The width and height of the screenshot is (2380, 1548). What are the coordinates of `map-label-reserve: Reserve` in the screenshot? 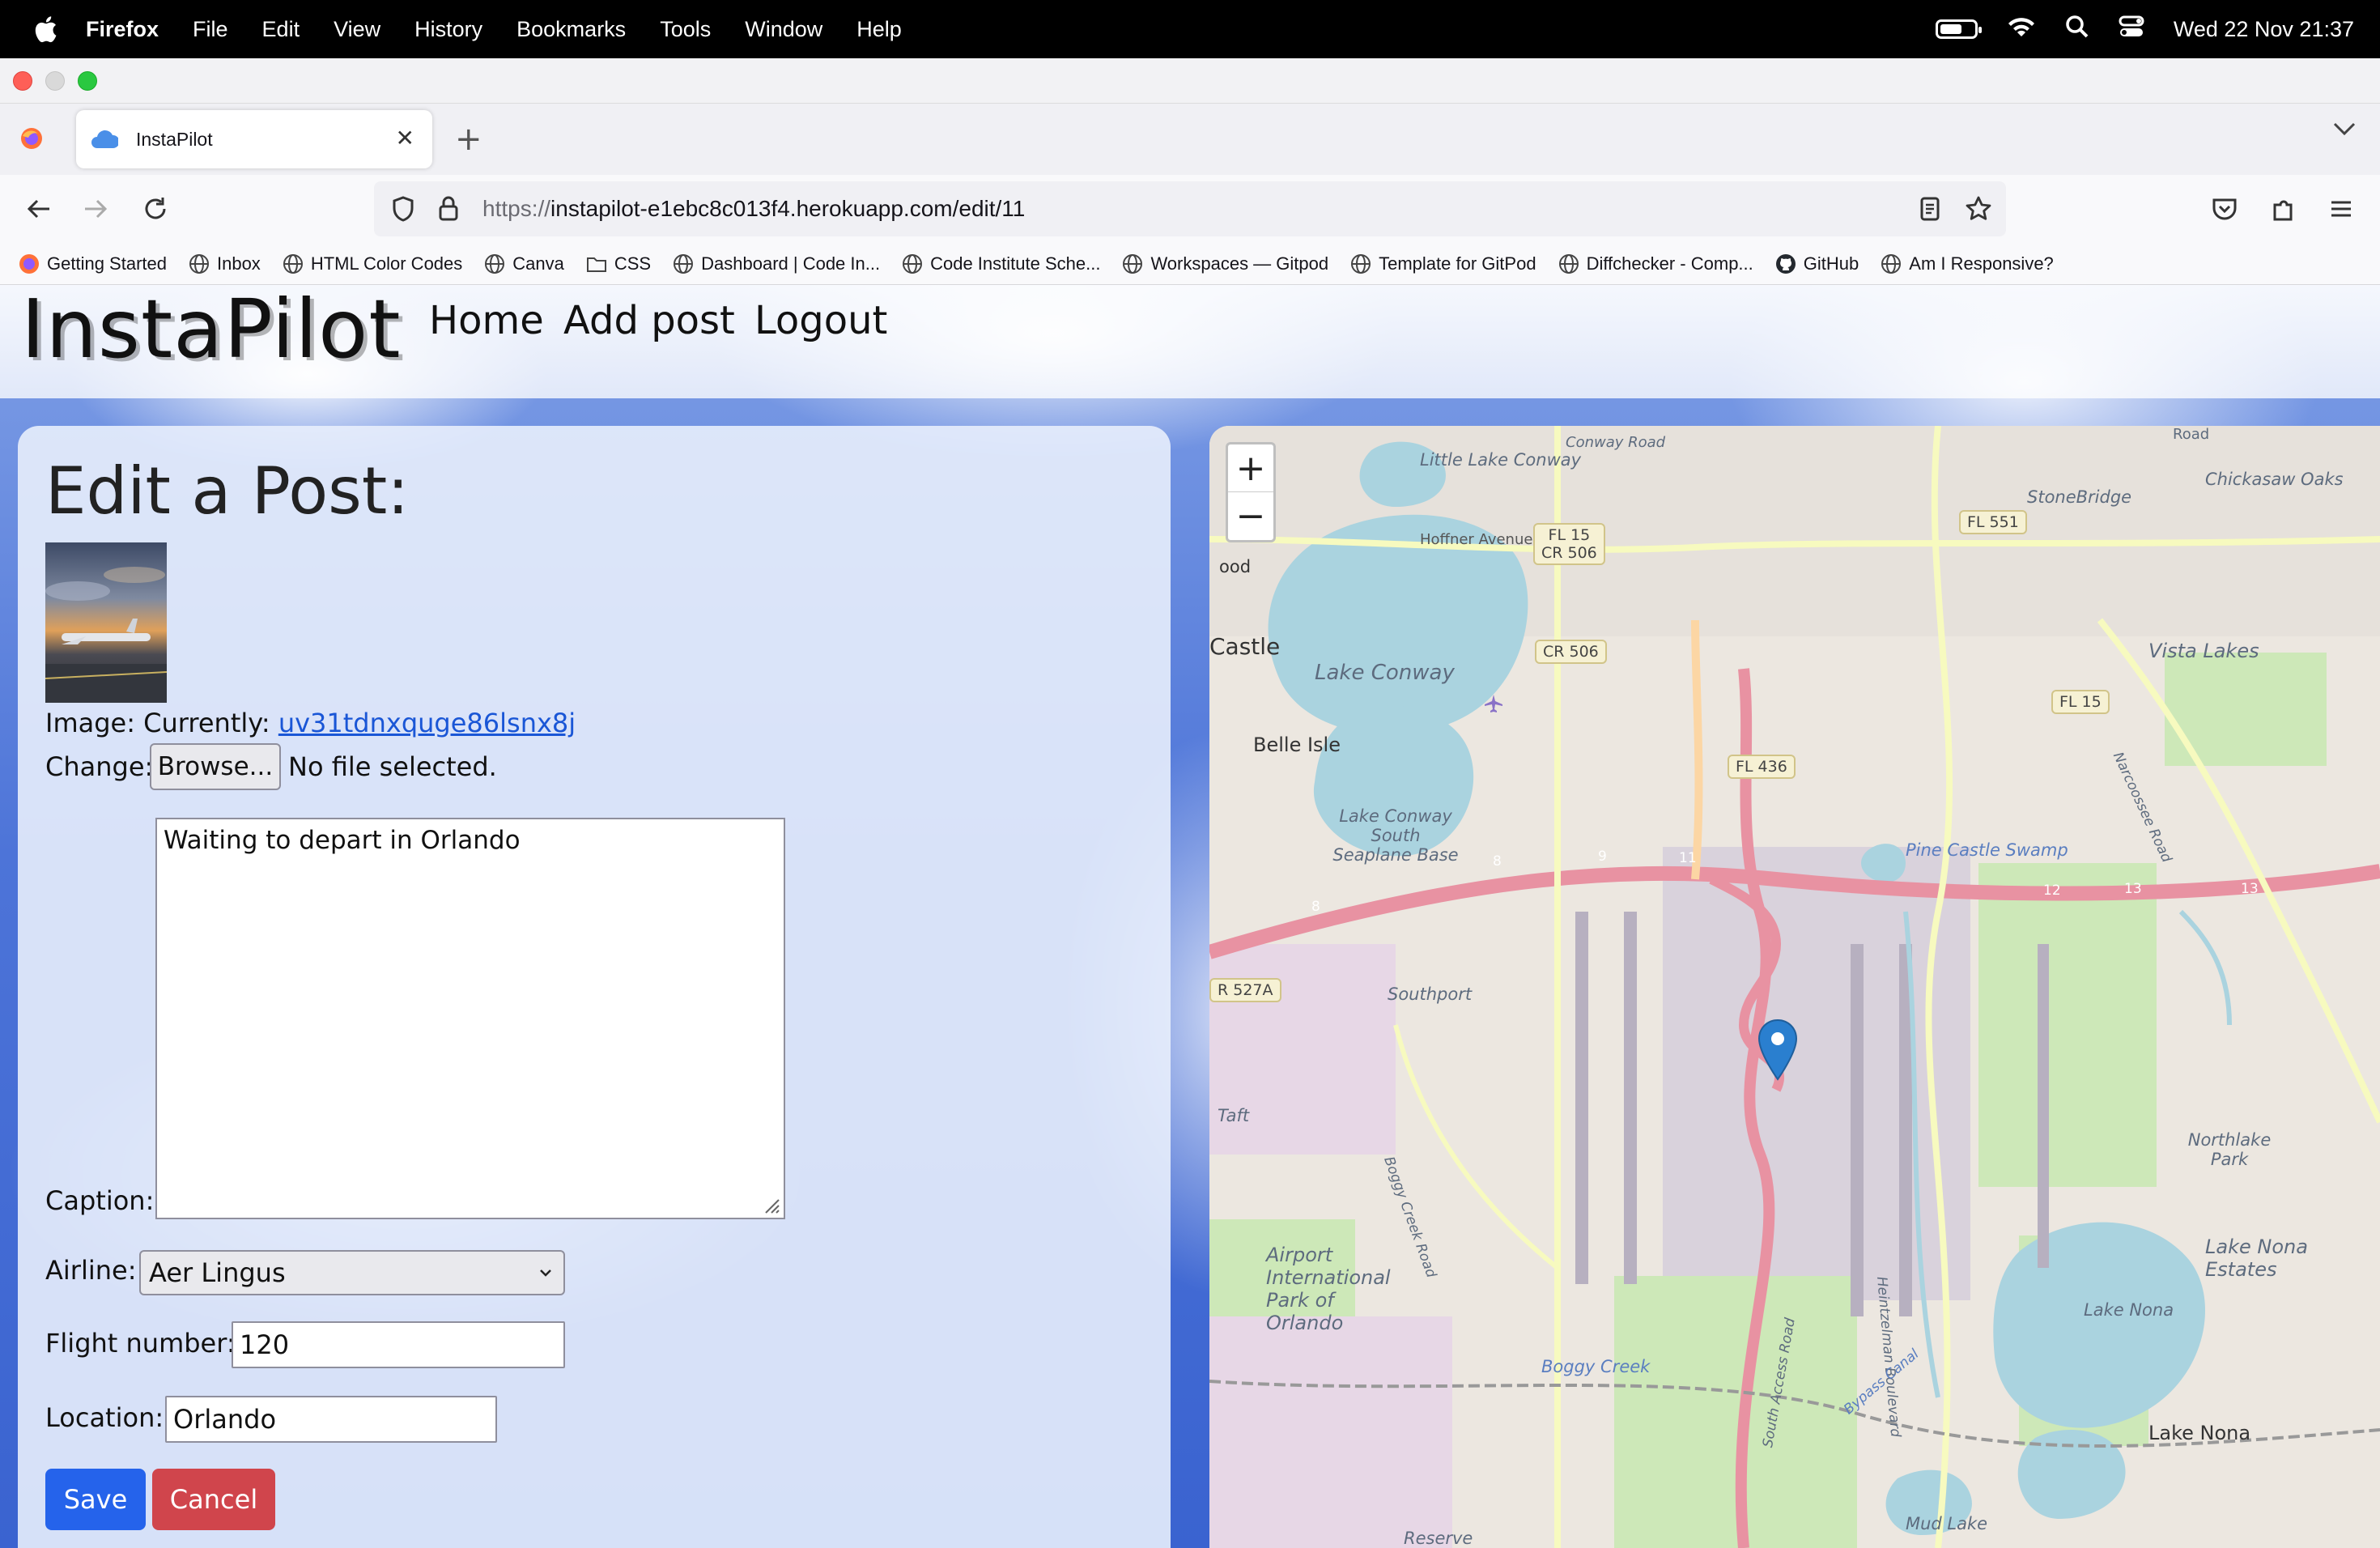 It's located at (1438, 1539).